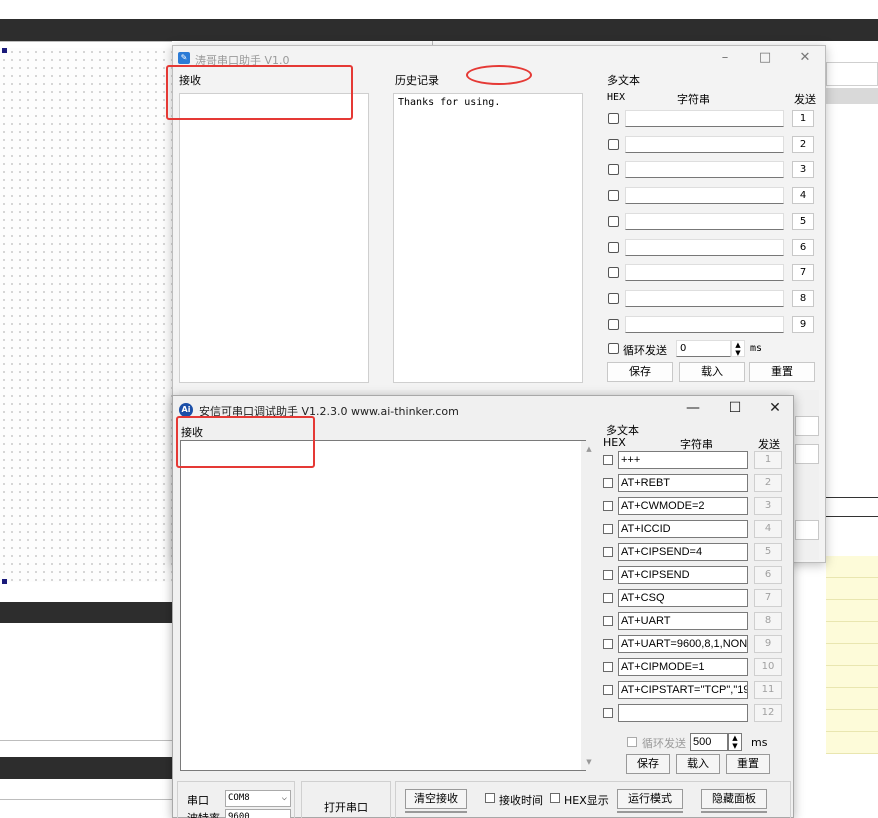  What do you see at coordinates (709, 742) in the screenshot?
I see `loop-interval-input: 500` at bounding box center [709, 742].